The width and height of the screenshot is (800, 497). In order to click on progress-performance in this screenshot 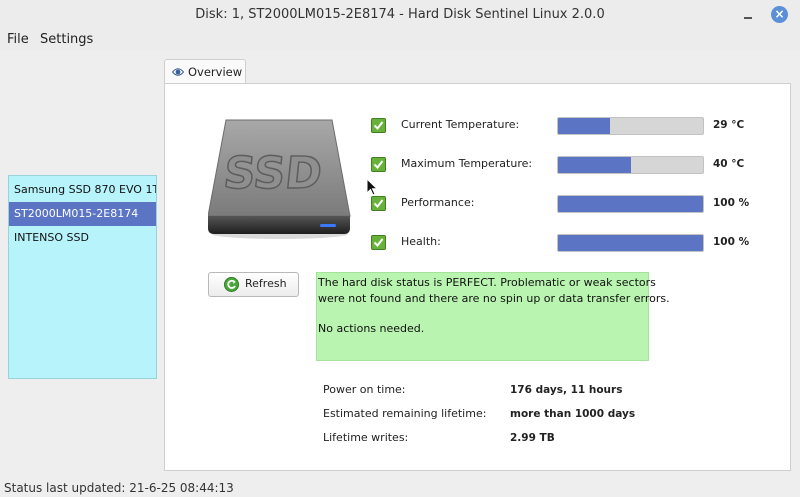, I will do `click(630, 204)`.